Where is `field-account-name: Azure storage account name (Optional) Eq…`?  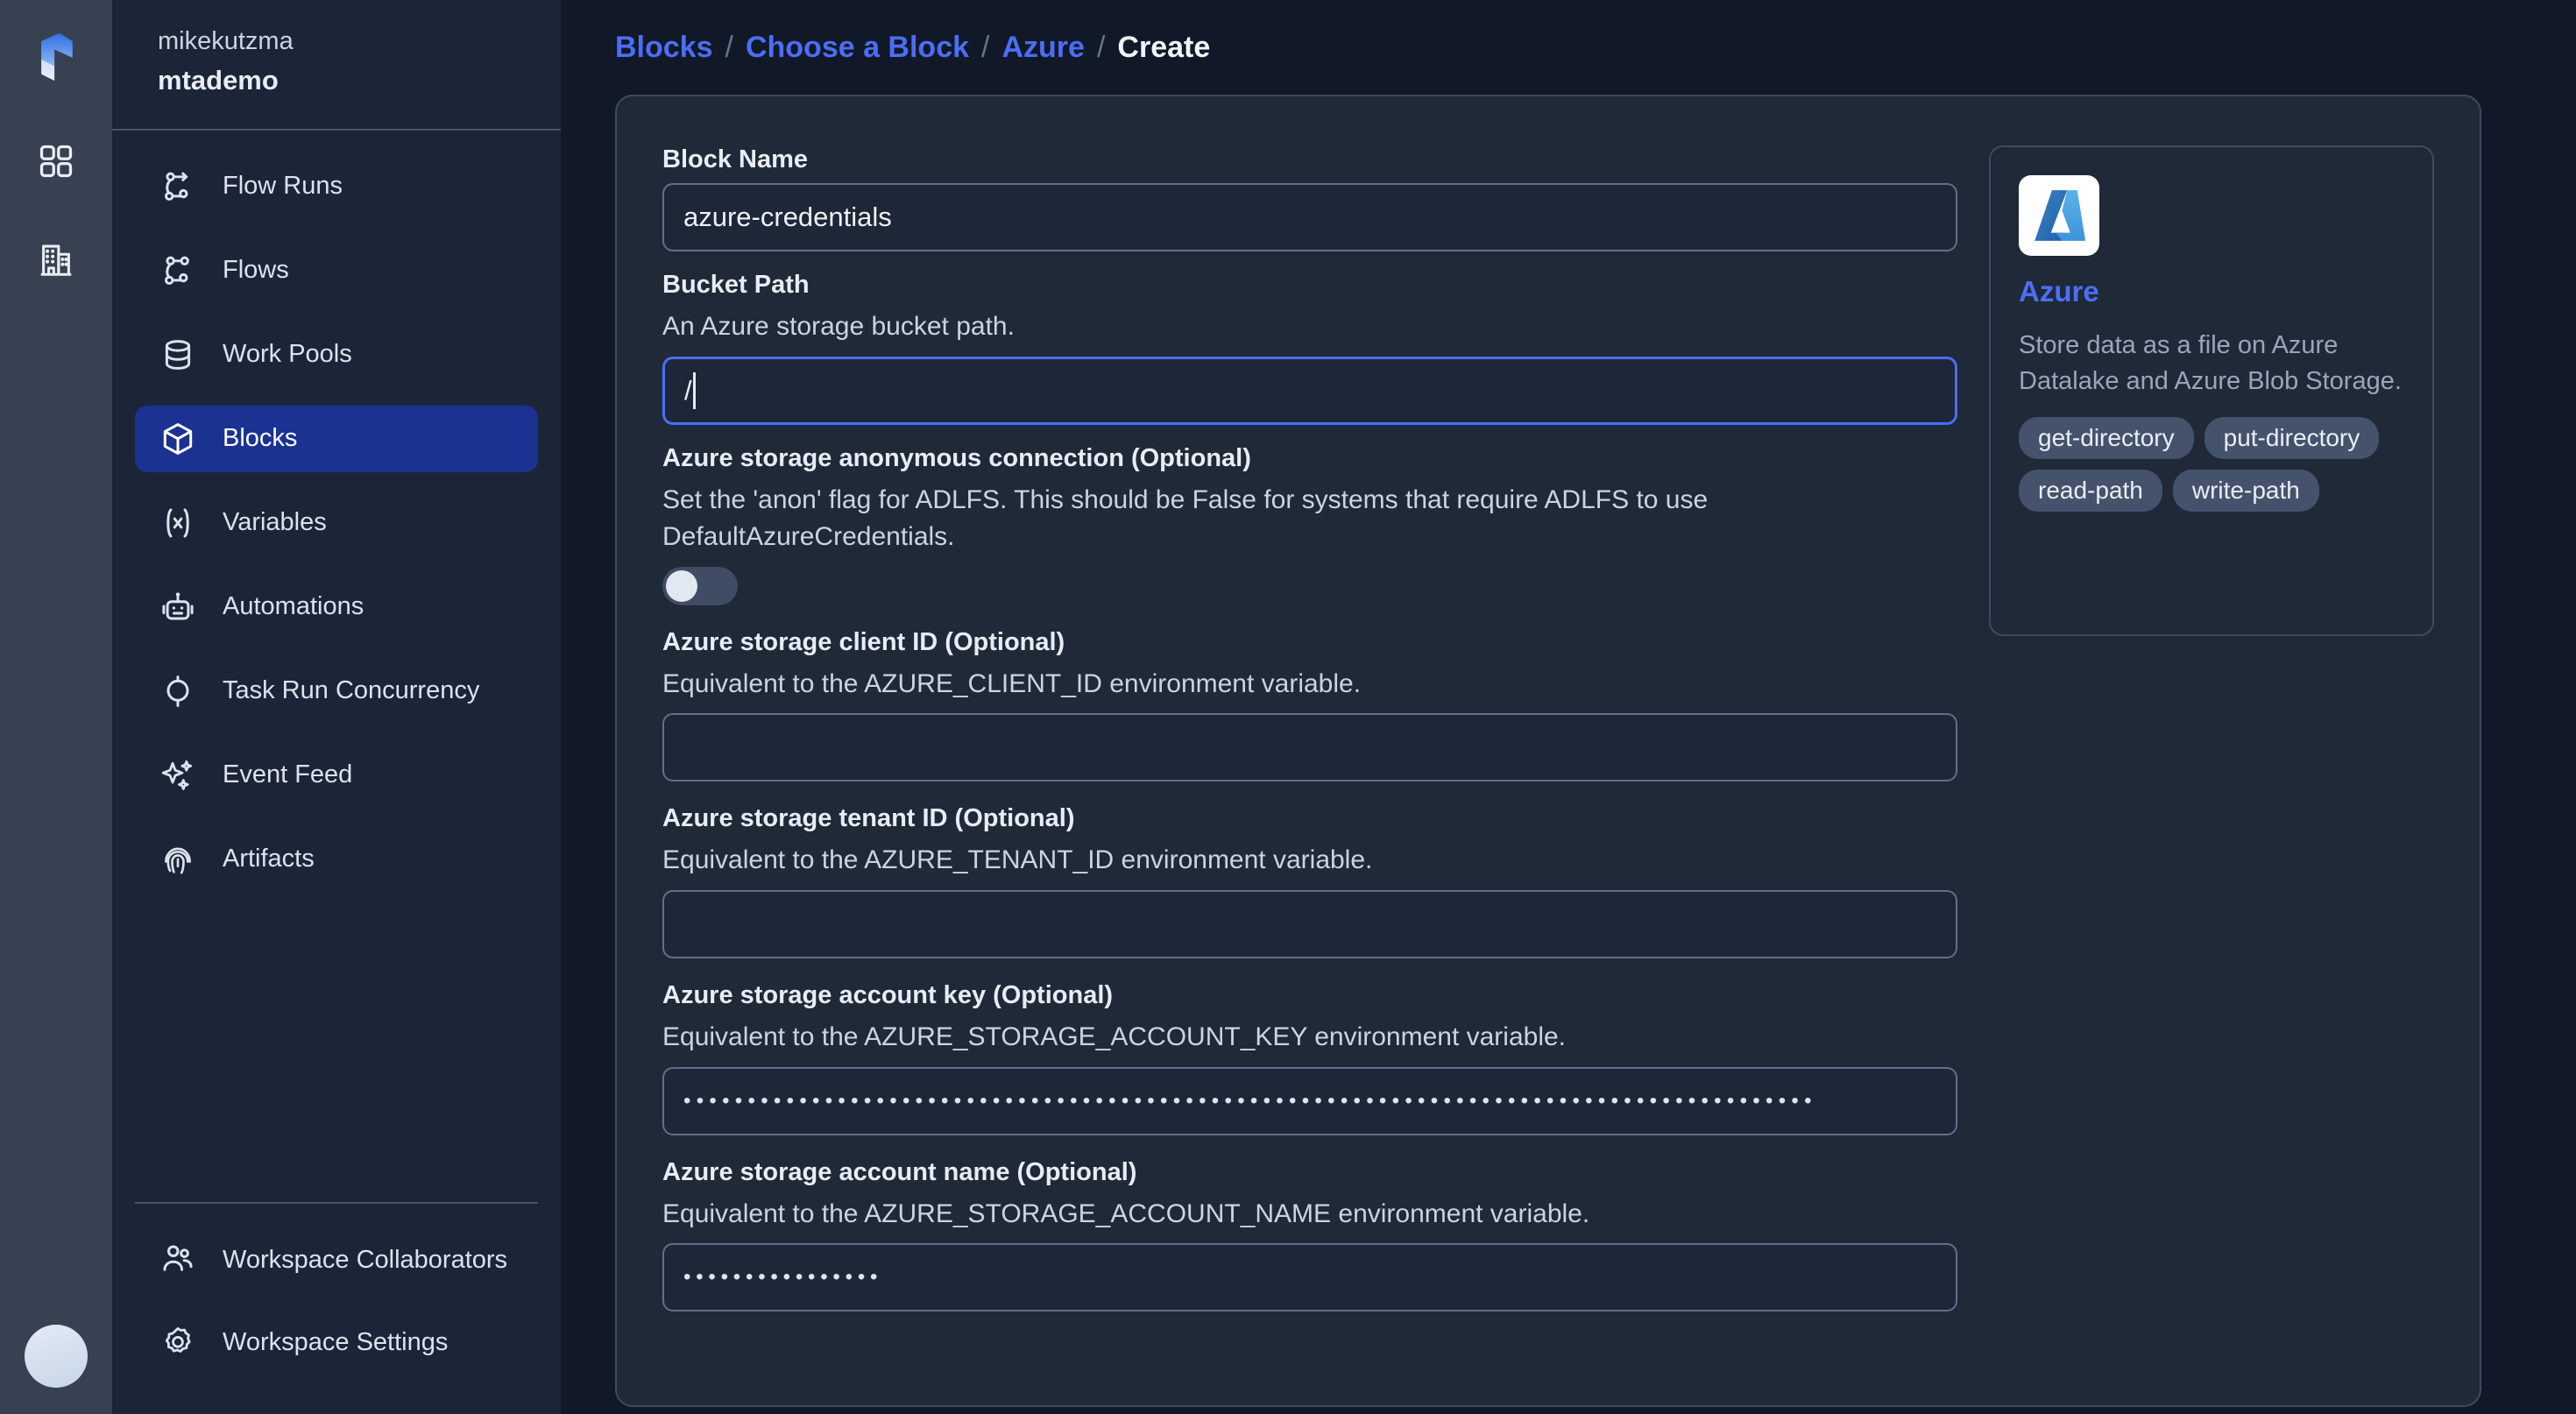 field-account-name: Azure storage account name (Optional) Eq… is located at coordinates (1309, 1235).